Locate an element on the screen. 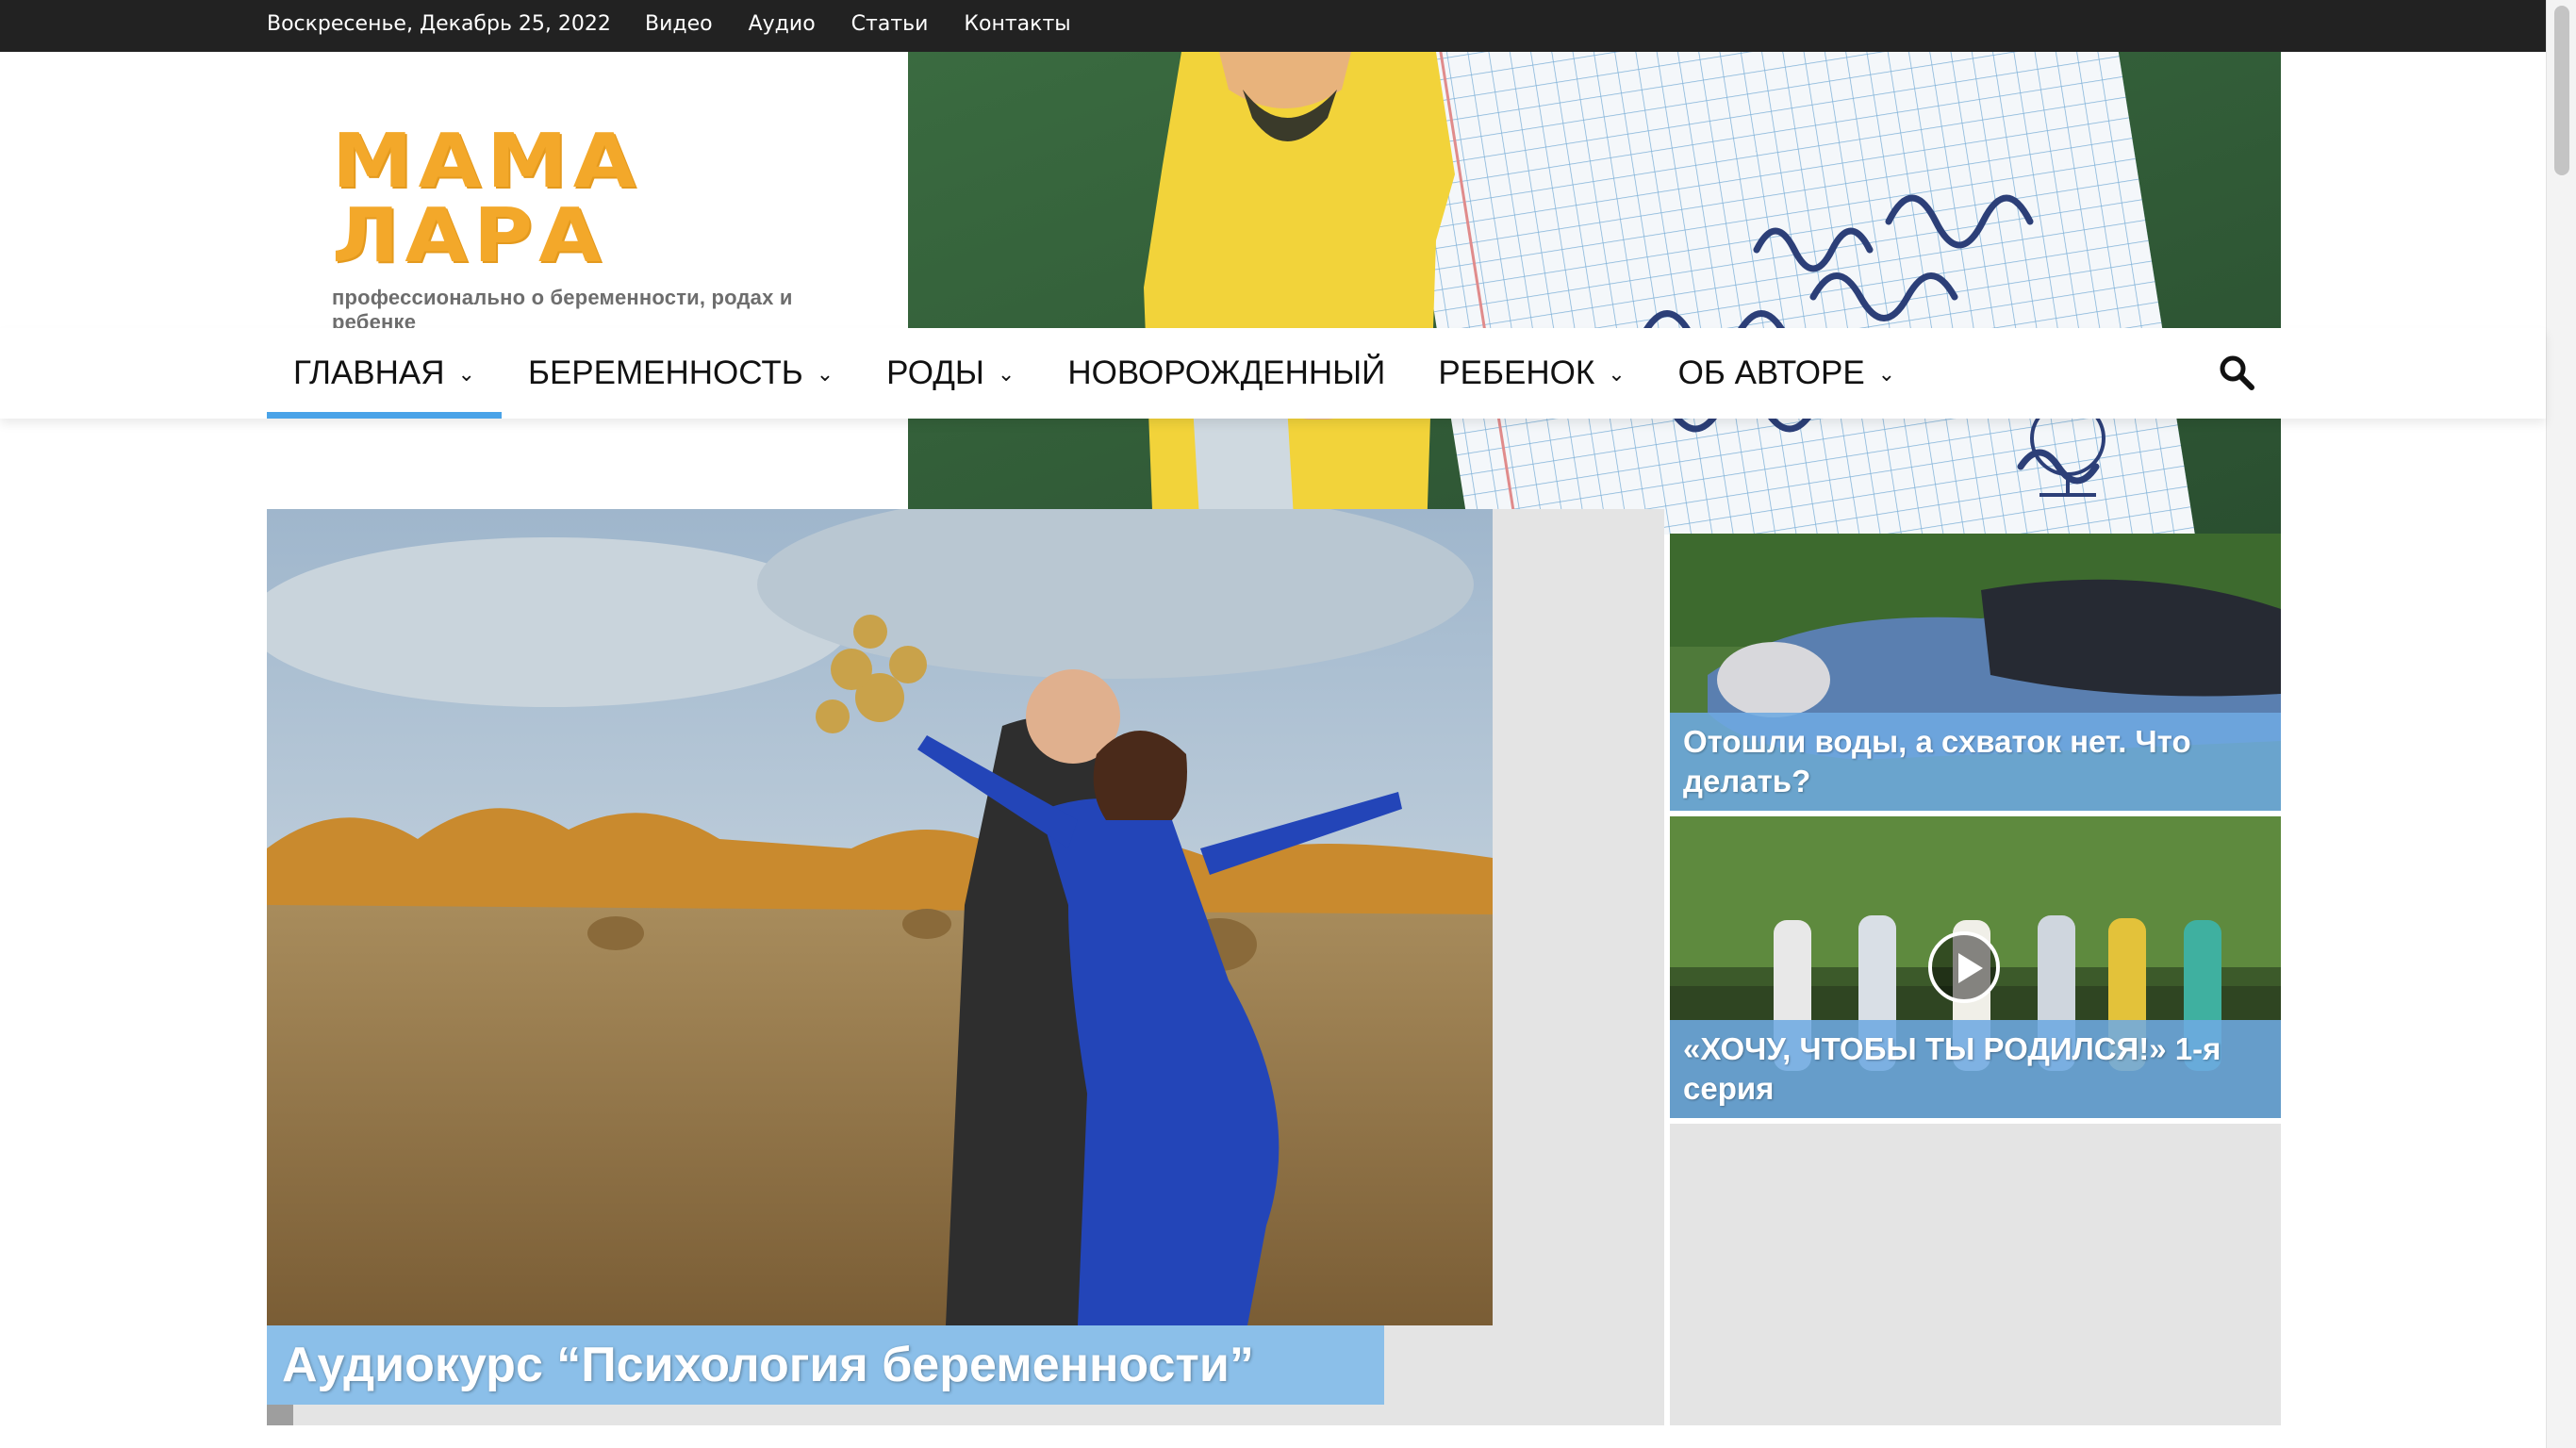 This screenshot has width=2576, height=1448. search-button is located at coordinates (2236, 372).